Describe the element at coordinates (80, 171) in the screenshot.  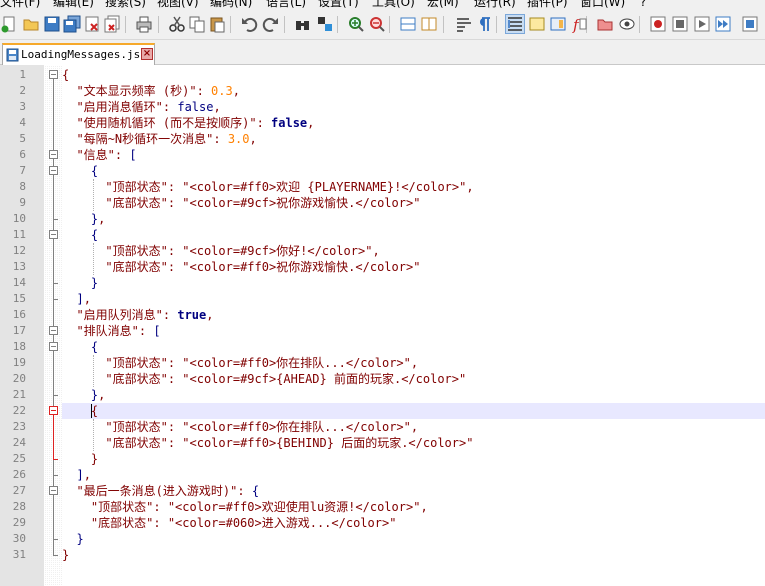
I see `code-line: {` at that location.